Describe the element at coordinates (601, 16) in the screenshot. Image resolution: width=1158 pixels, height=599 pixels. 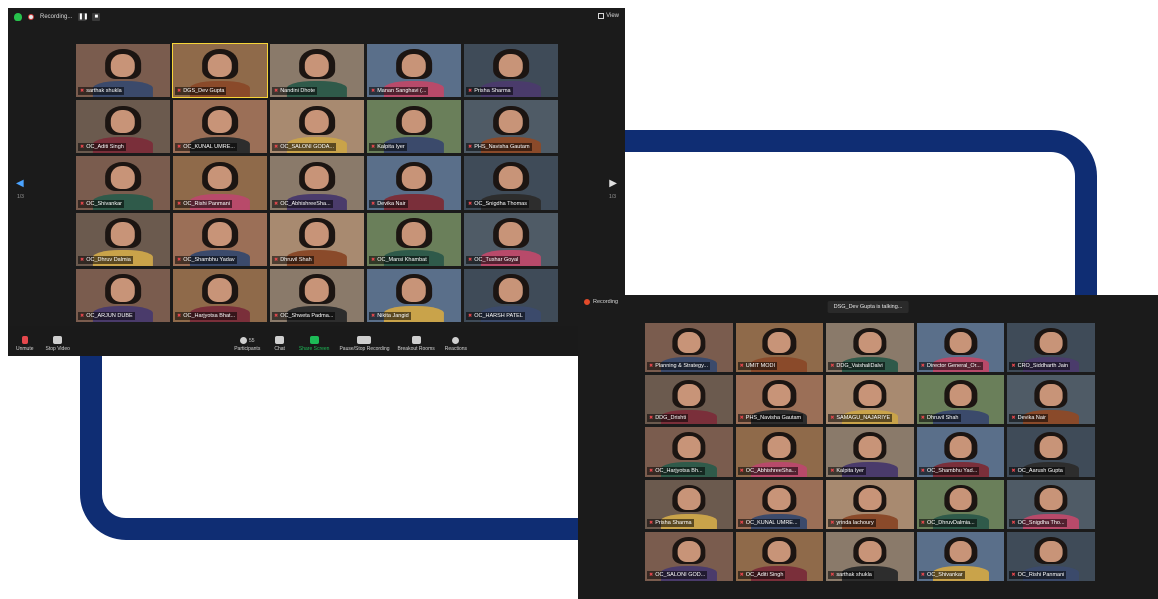
I see `gallery-view-icon` at that location.